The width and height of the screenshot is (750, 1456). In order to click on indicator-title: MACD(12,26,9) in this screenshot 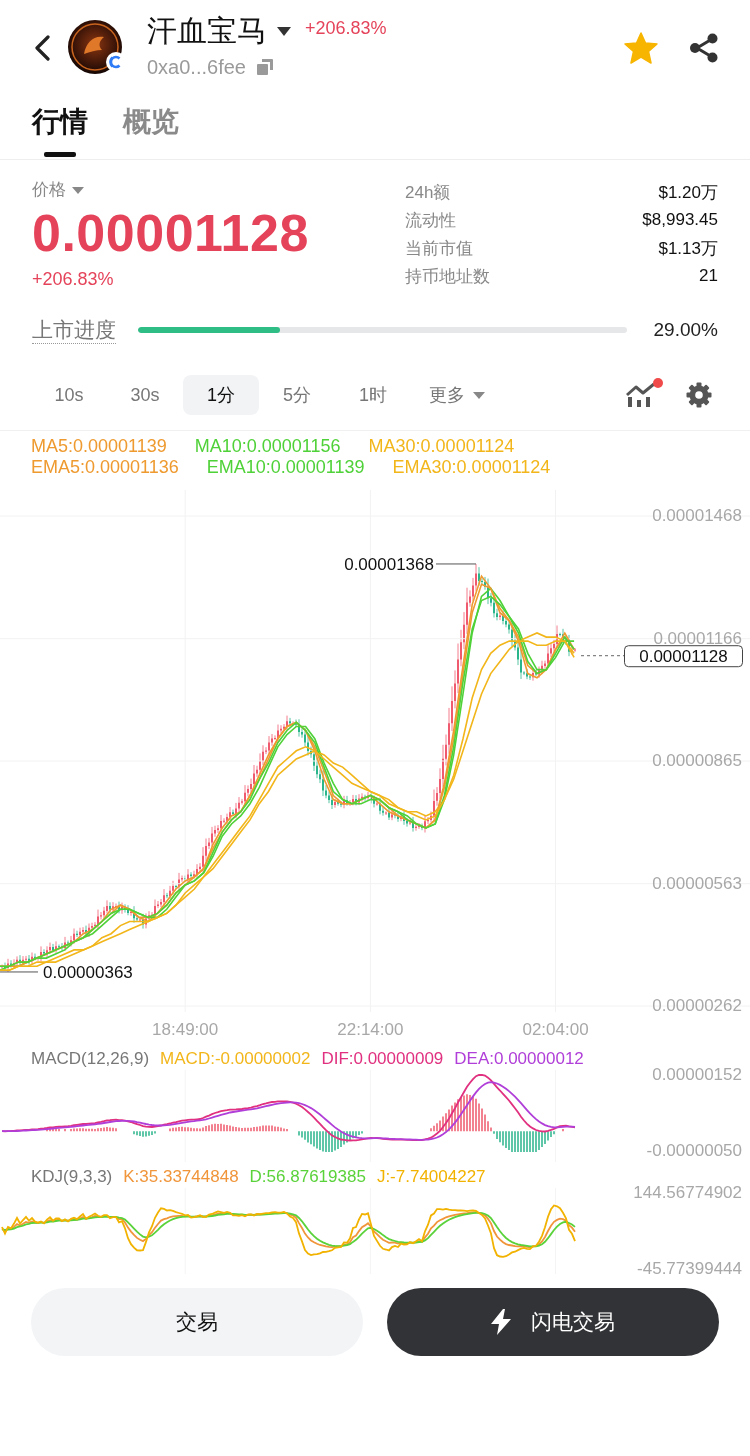, I will do `click(90, 1059)`.